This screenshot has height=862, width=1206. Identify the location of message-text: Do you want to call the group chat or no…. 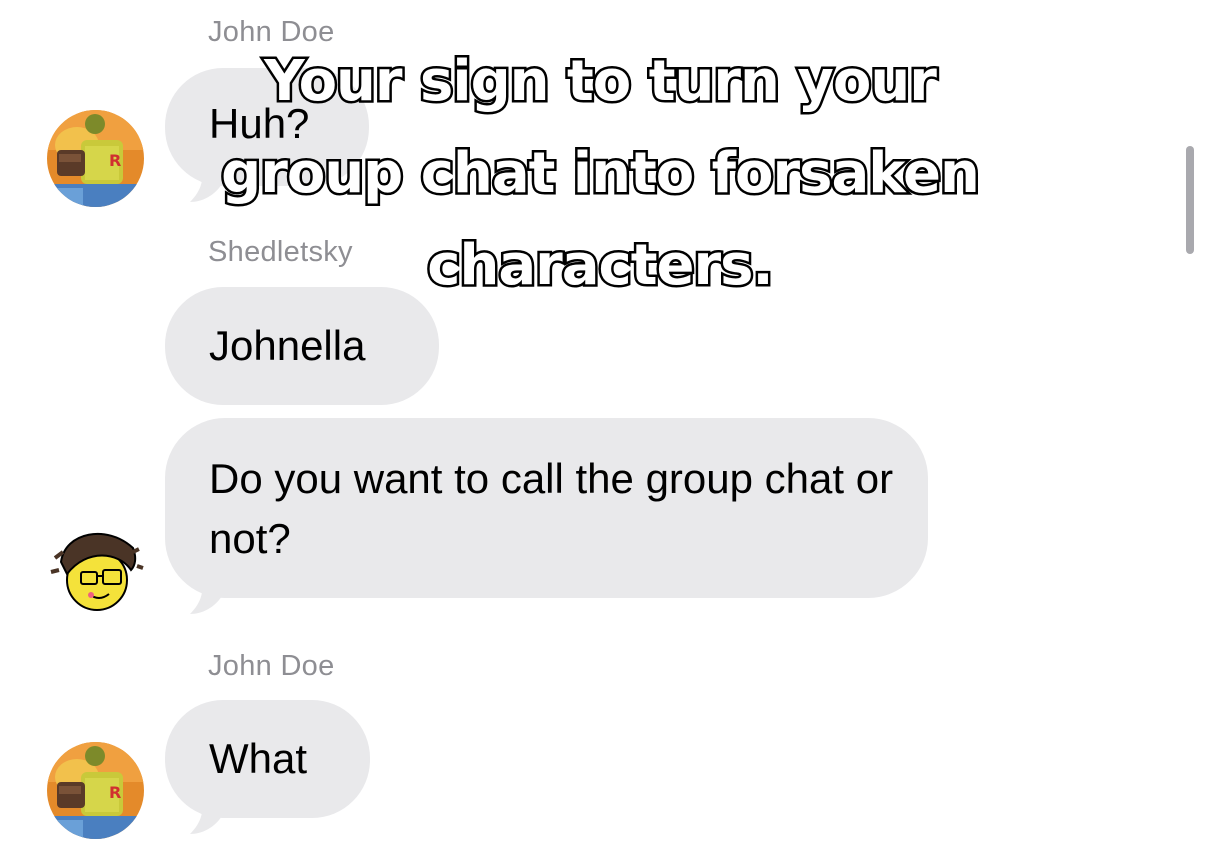
(551, 508).